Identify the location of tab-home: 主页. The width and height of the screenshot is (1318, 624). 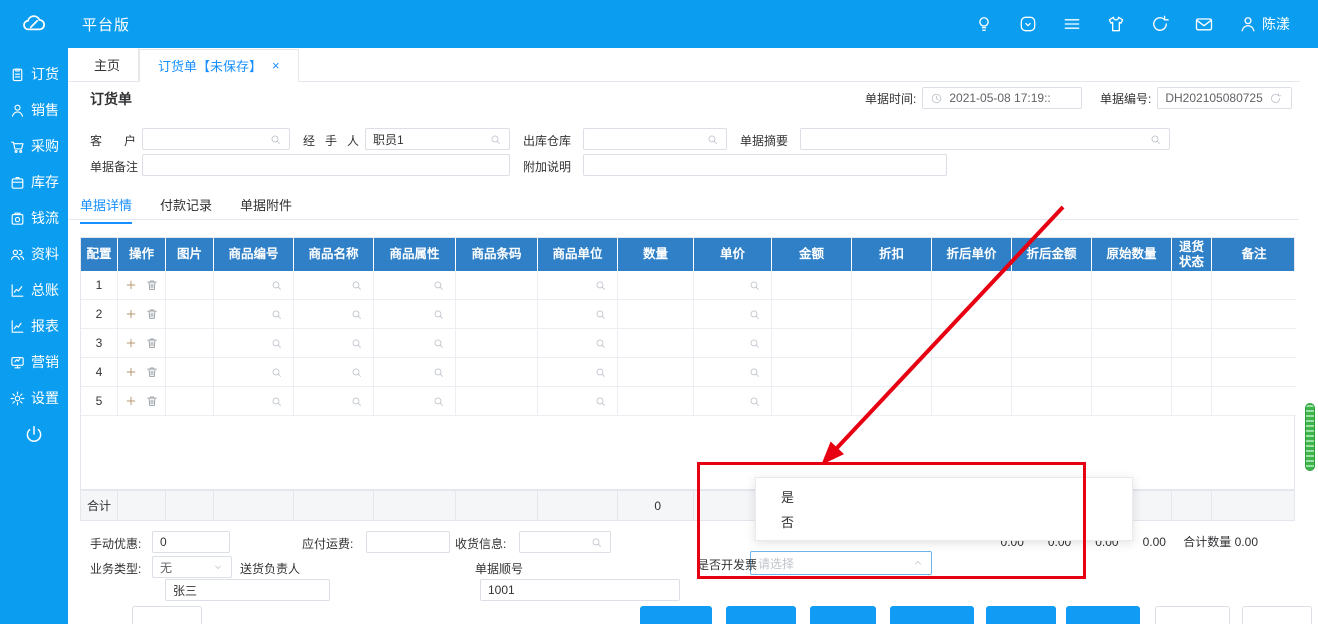
(108, 64).